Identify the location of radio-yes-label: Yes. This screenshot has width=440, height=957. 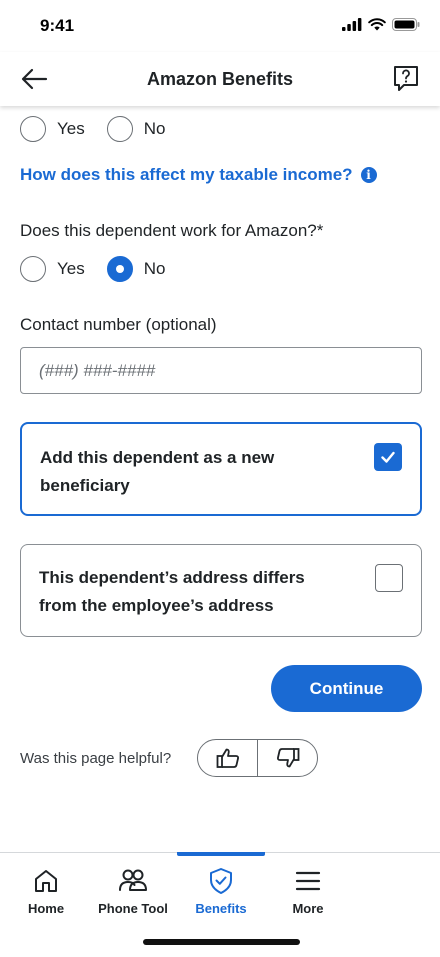
(71, 128).